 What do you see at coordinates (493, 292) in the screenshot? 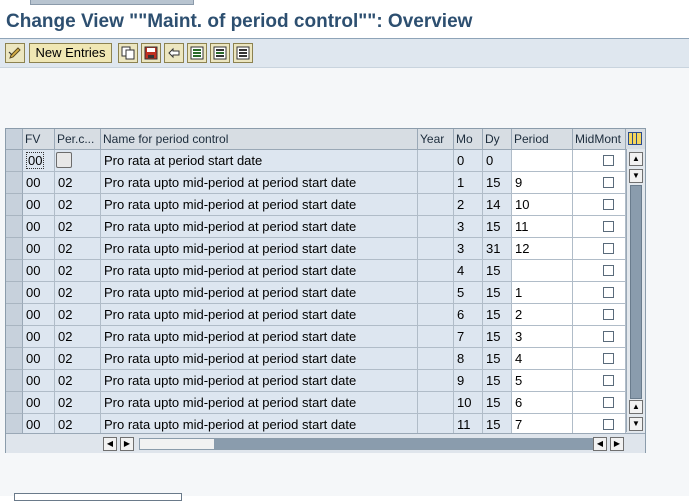
I see `cell-day-text: 15` at bounding box center [493, 292].